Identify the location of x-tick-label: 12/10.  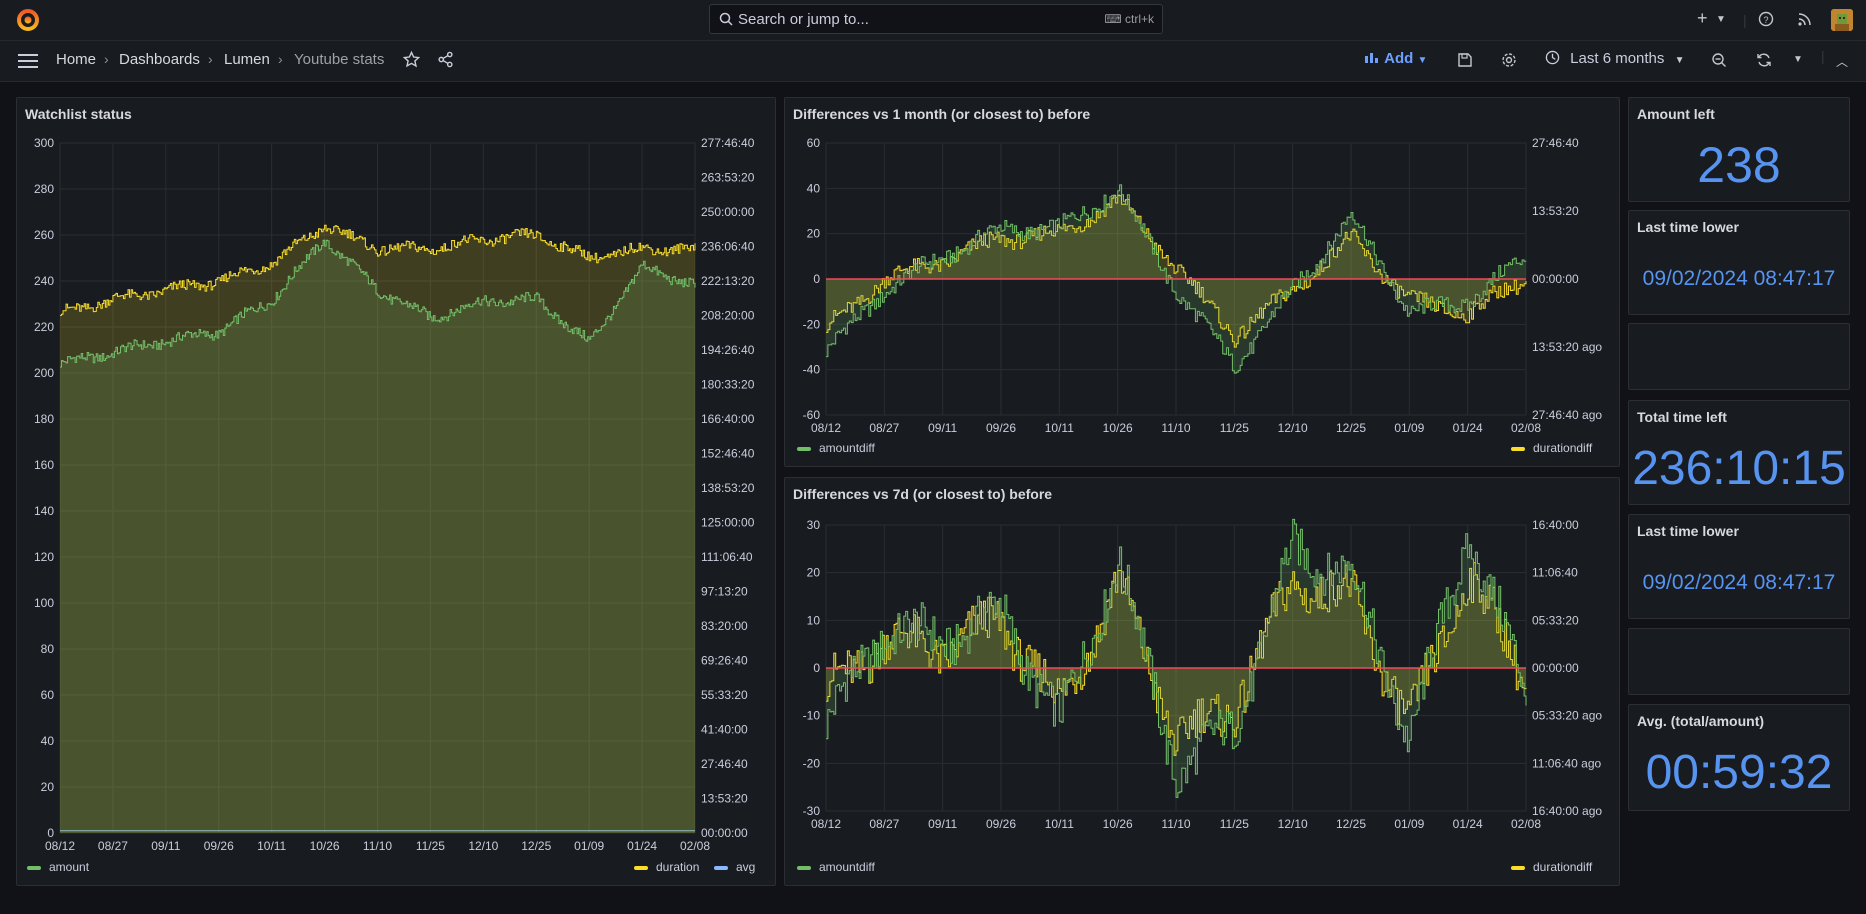
(1293, 428).